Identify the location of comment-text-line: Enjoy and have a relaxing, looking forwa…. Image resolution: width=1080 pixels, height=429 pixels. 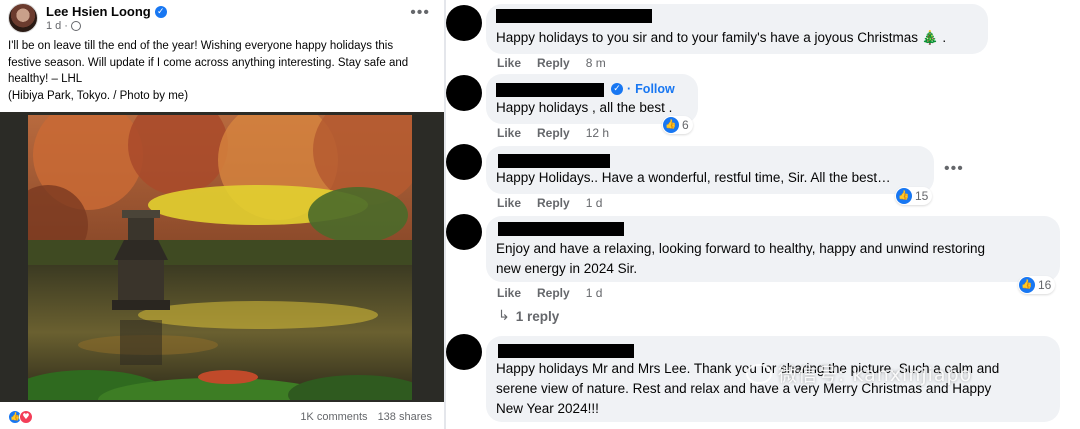
(741, 248).